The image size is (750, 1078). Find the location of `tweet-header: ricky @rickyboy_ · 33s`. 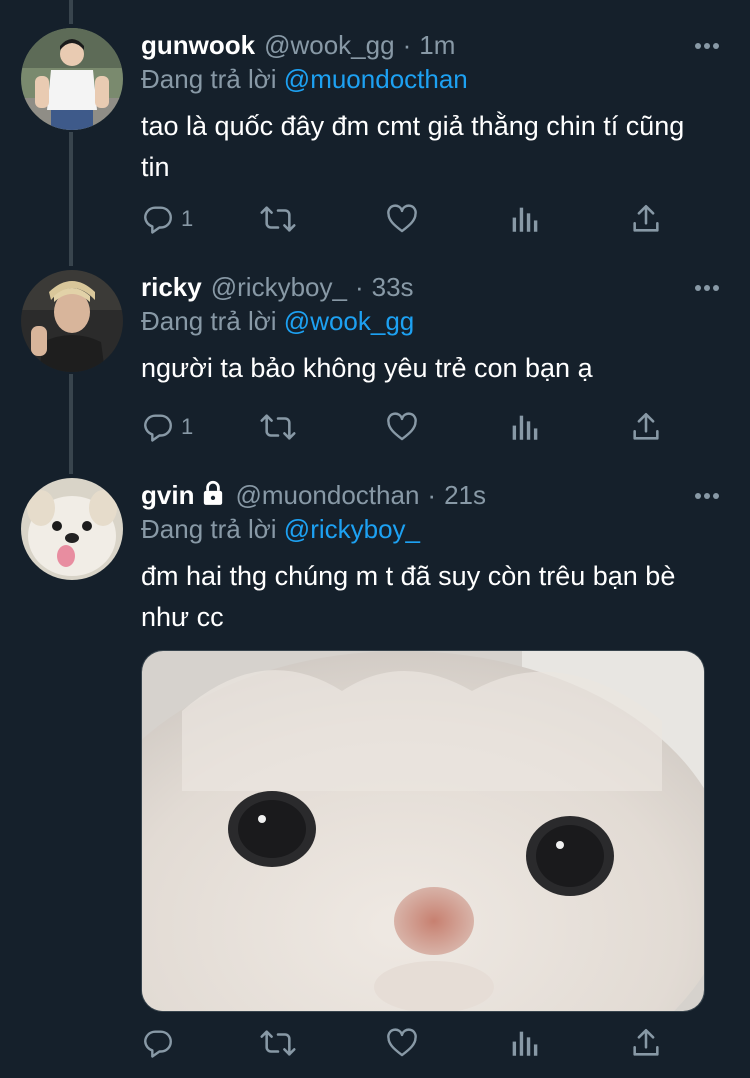

tweet-header: ricky @rickyboy_ · 33s is located at coordinates (277, 287).